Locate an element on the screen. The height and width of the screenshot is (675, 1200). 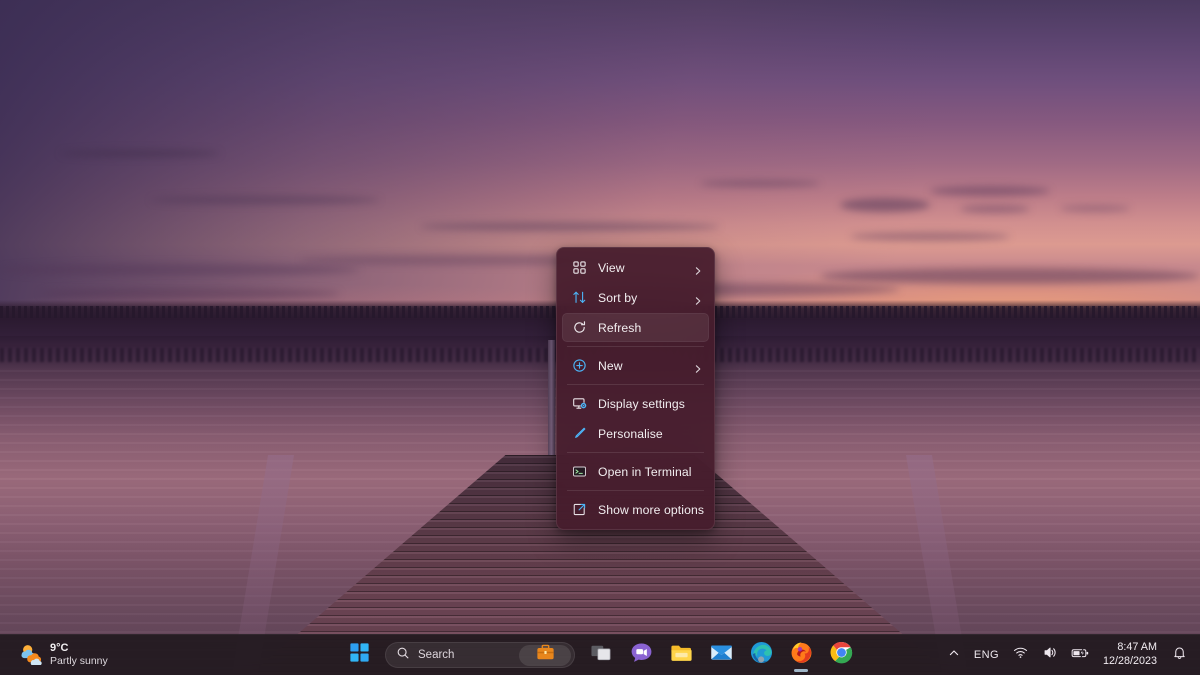
context-menu-item-refresh: Refresh is located at coordinates (635, 327).